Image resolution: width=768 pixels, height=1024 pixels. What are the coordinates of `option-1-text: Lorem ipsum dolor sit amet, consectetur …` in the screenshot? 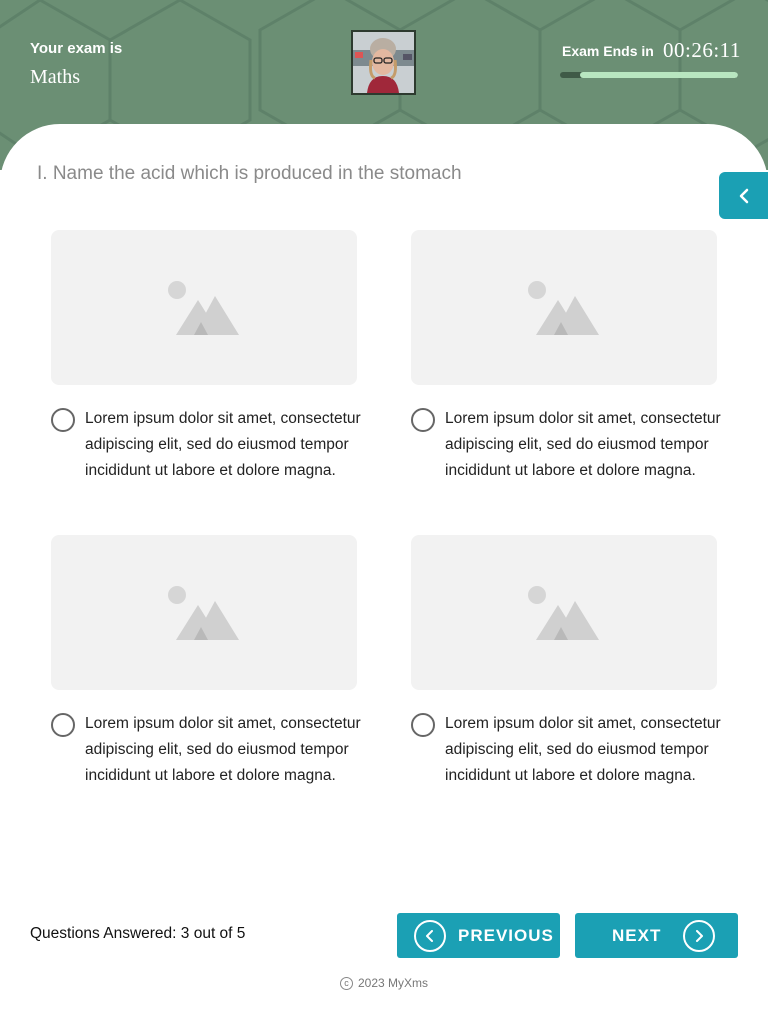 It's located at (230, 445).